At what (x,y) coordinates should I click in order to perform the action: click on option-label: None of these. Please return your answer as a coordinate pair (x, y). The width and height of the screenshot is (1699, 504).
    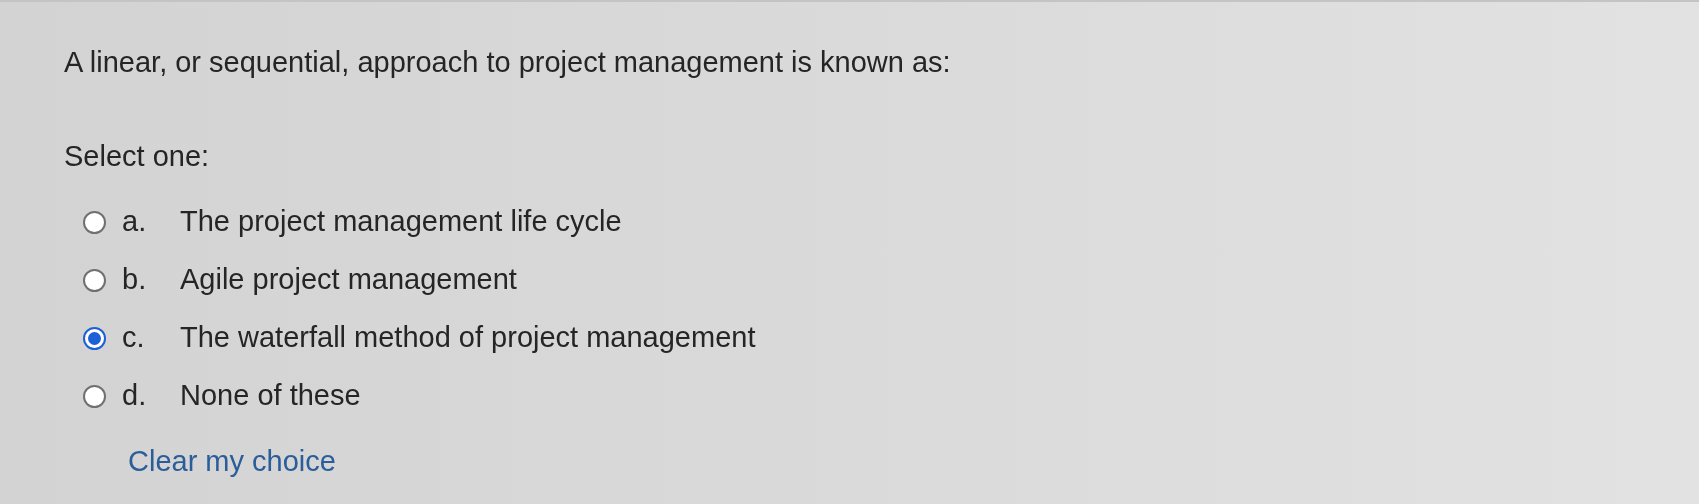
    Looking at the image, I should click on (270, 396).